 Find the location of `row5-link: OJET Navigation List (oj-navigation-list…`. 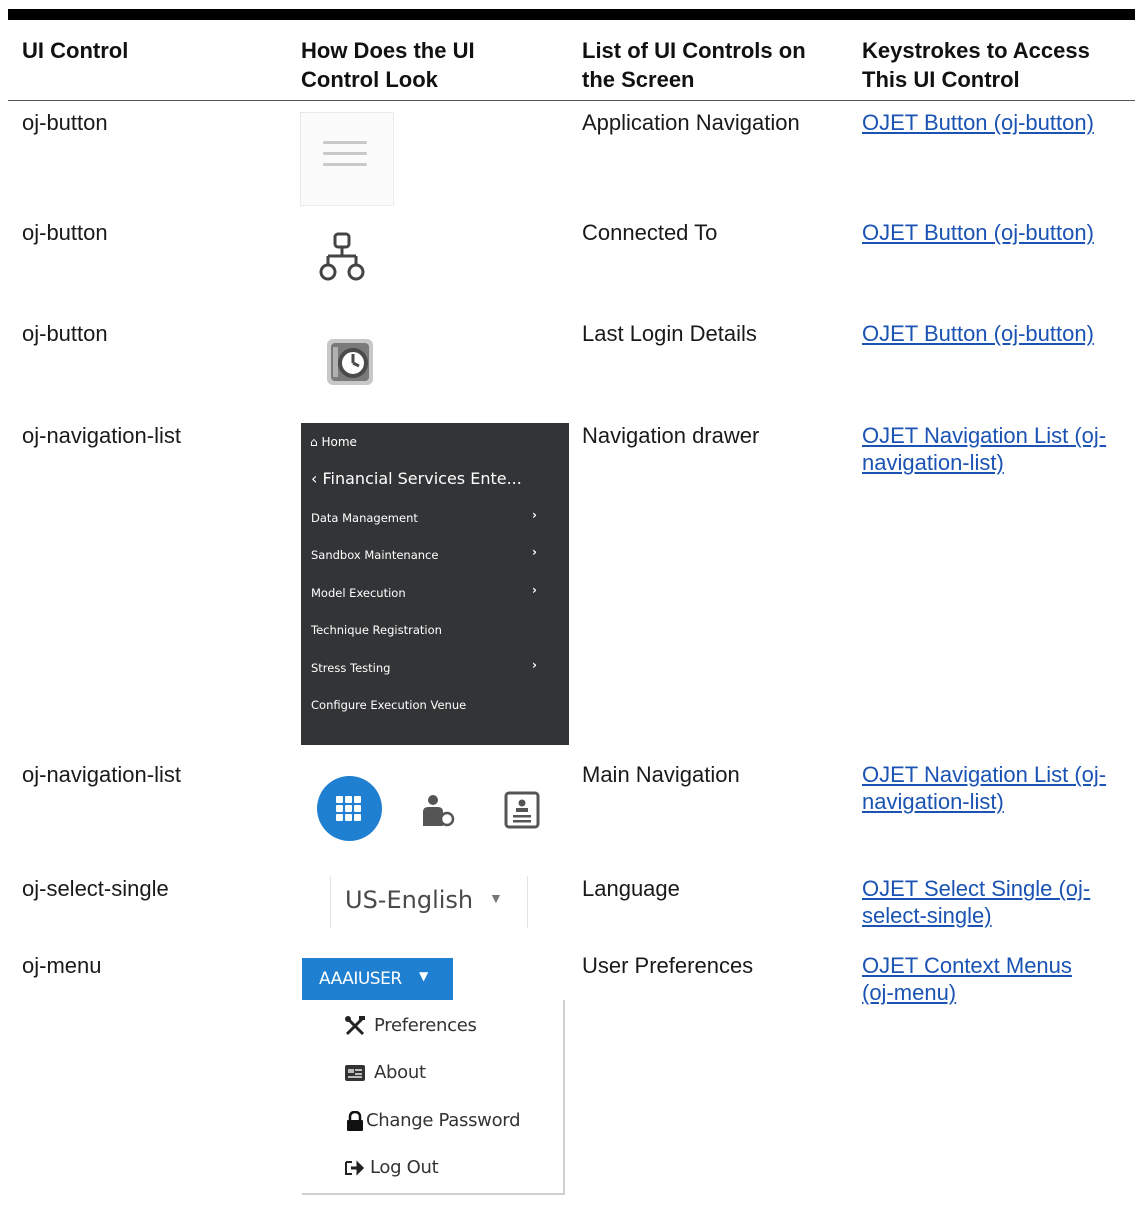

row5-link: OJET Navigation List (oj-navigation-list… is located at coordinates (984, 788).